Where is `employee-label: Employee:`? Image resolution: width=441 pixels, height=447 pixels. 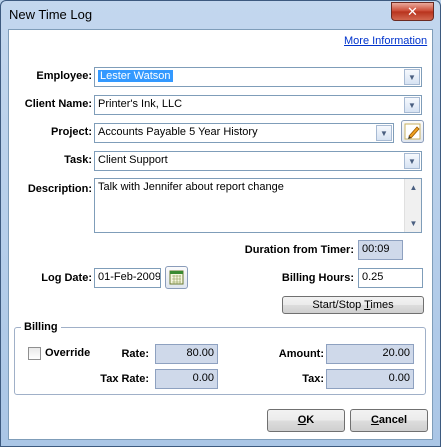
employee-label: Employee: is located at coordinates (64, 76).